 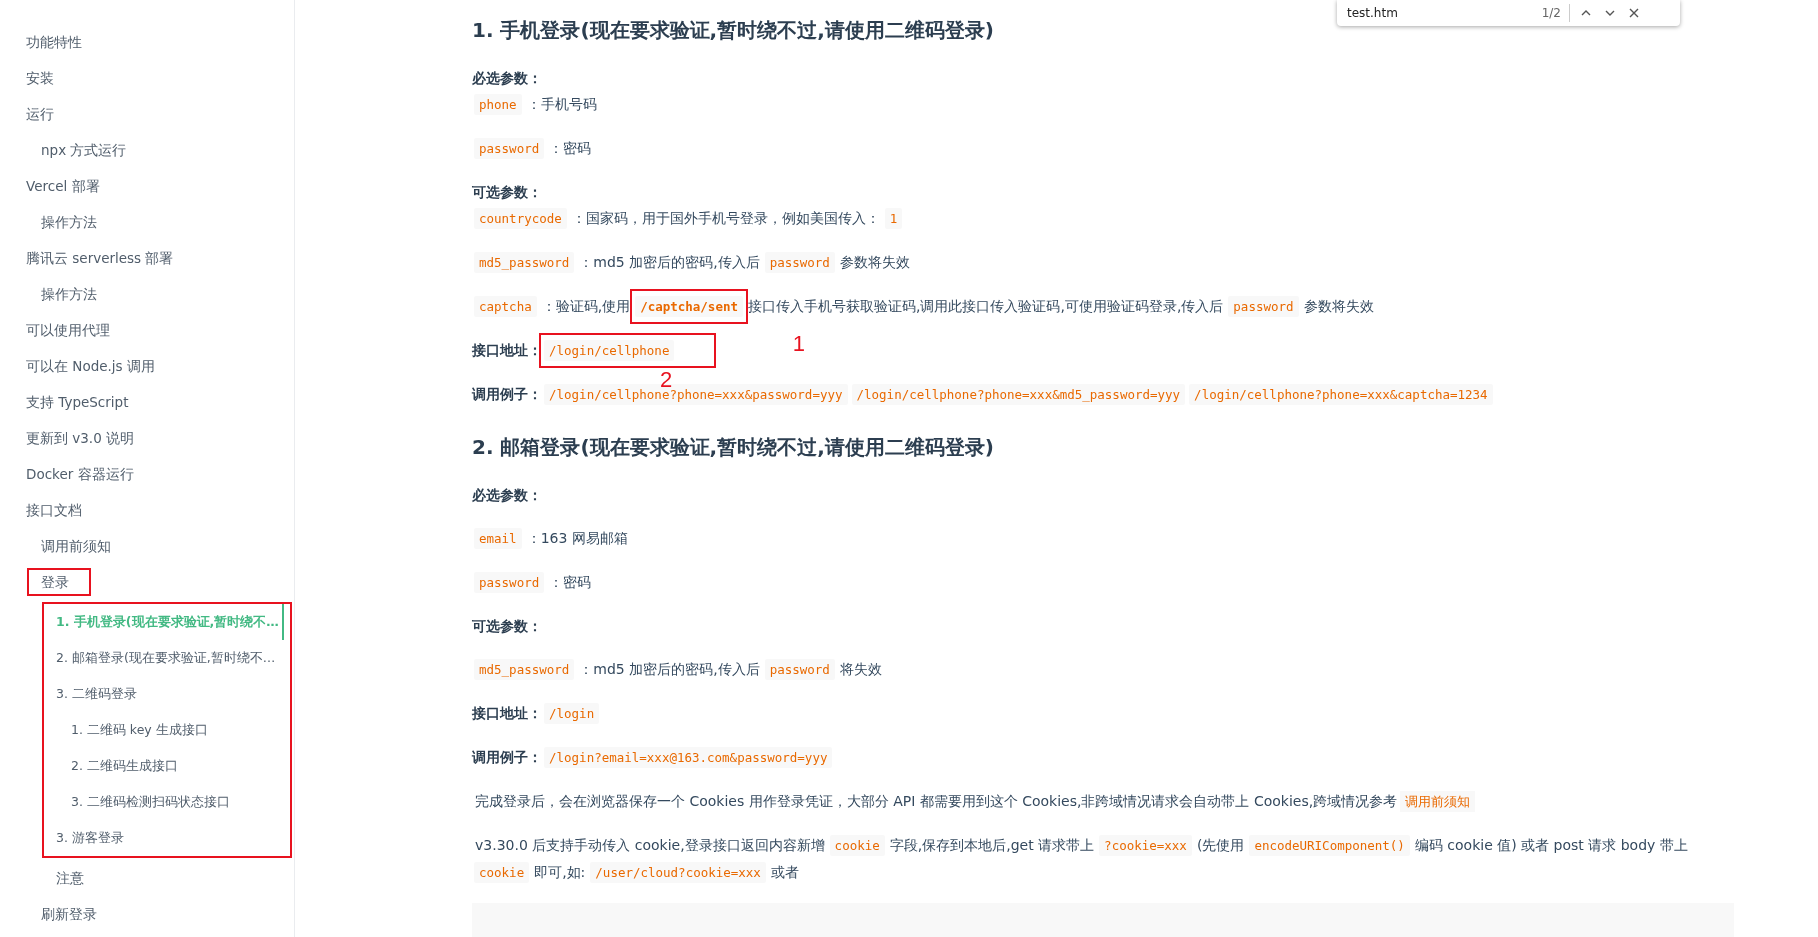 What do you see at coordinates (68, 330) in the screenshot?
I see `sidebar-item: 可以使用代理` at bounding box center [68, 330].